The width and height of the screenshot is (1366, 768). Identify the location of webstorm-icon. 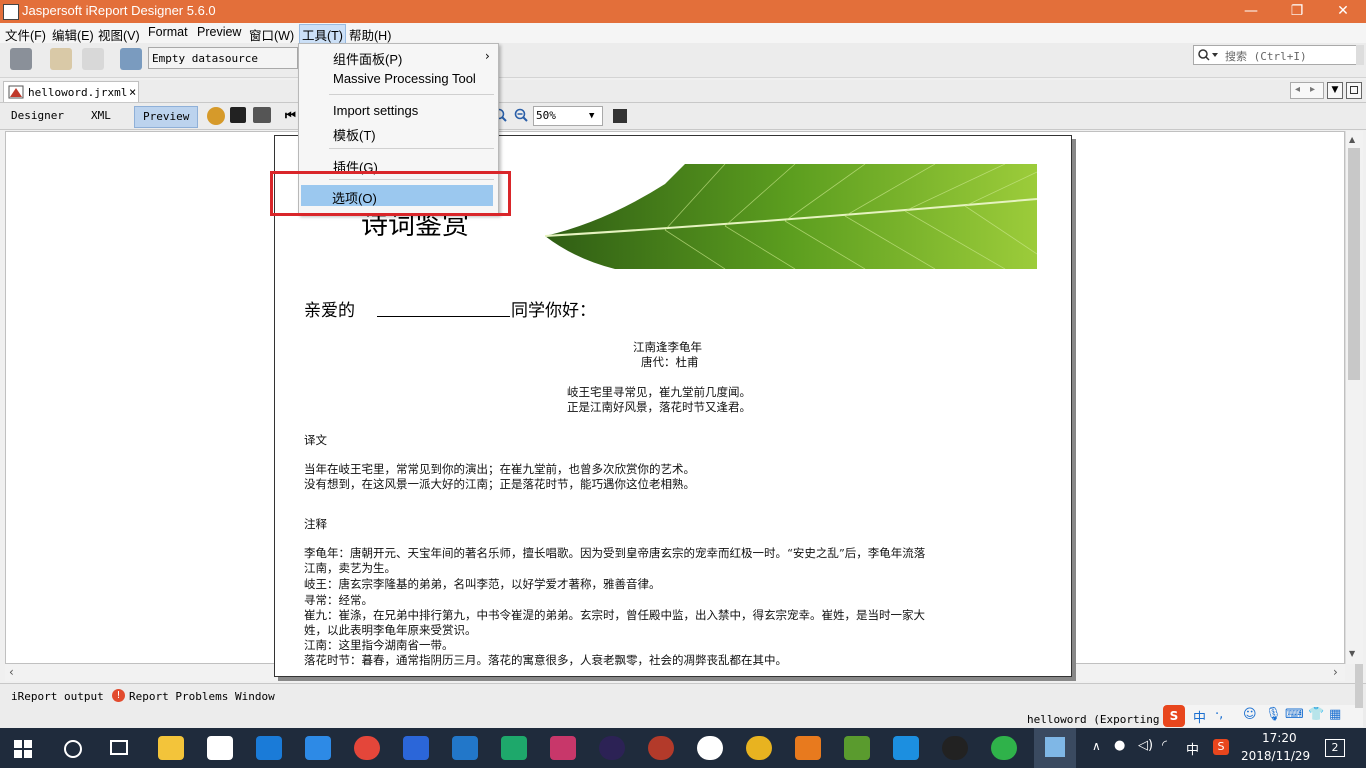
(514, 748).